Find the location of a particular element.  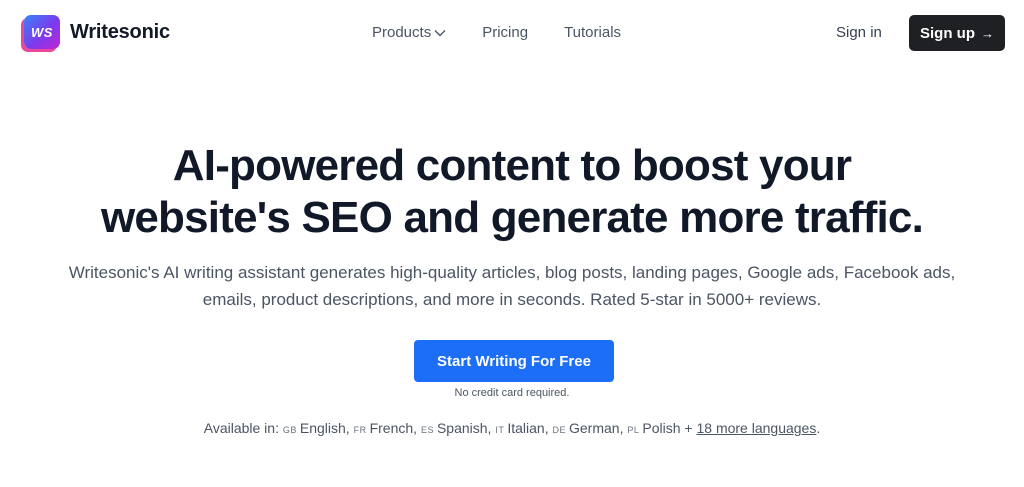

language-name: German, is located at coordinates (596, 428).